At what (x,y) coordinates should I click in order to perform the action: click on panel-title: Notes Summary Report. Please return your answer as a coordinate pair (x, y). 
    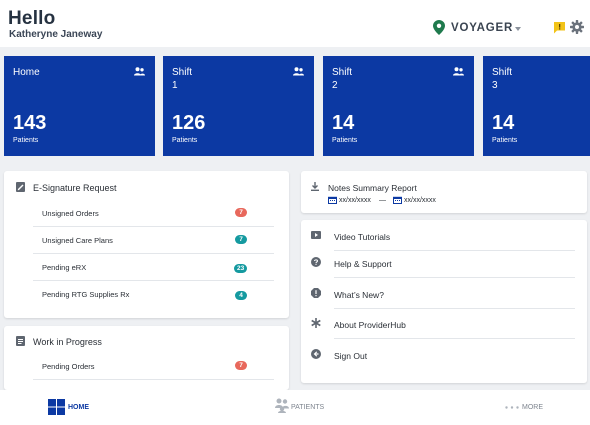
    Looking at the image, I should click on (372, 188).